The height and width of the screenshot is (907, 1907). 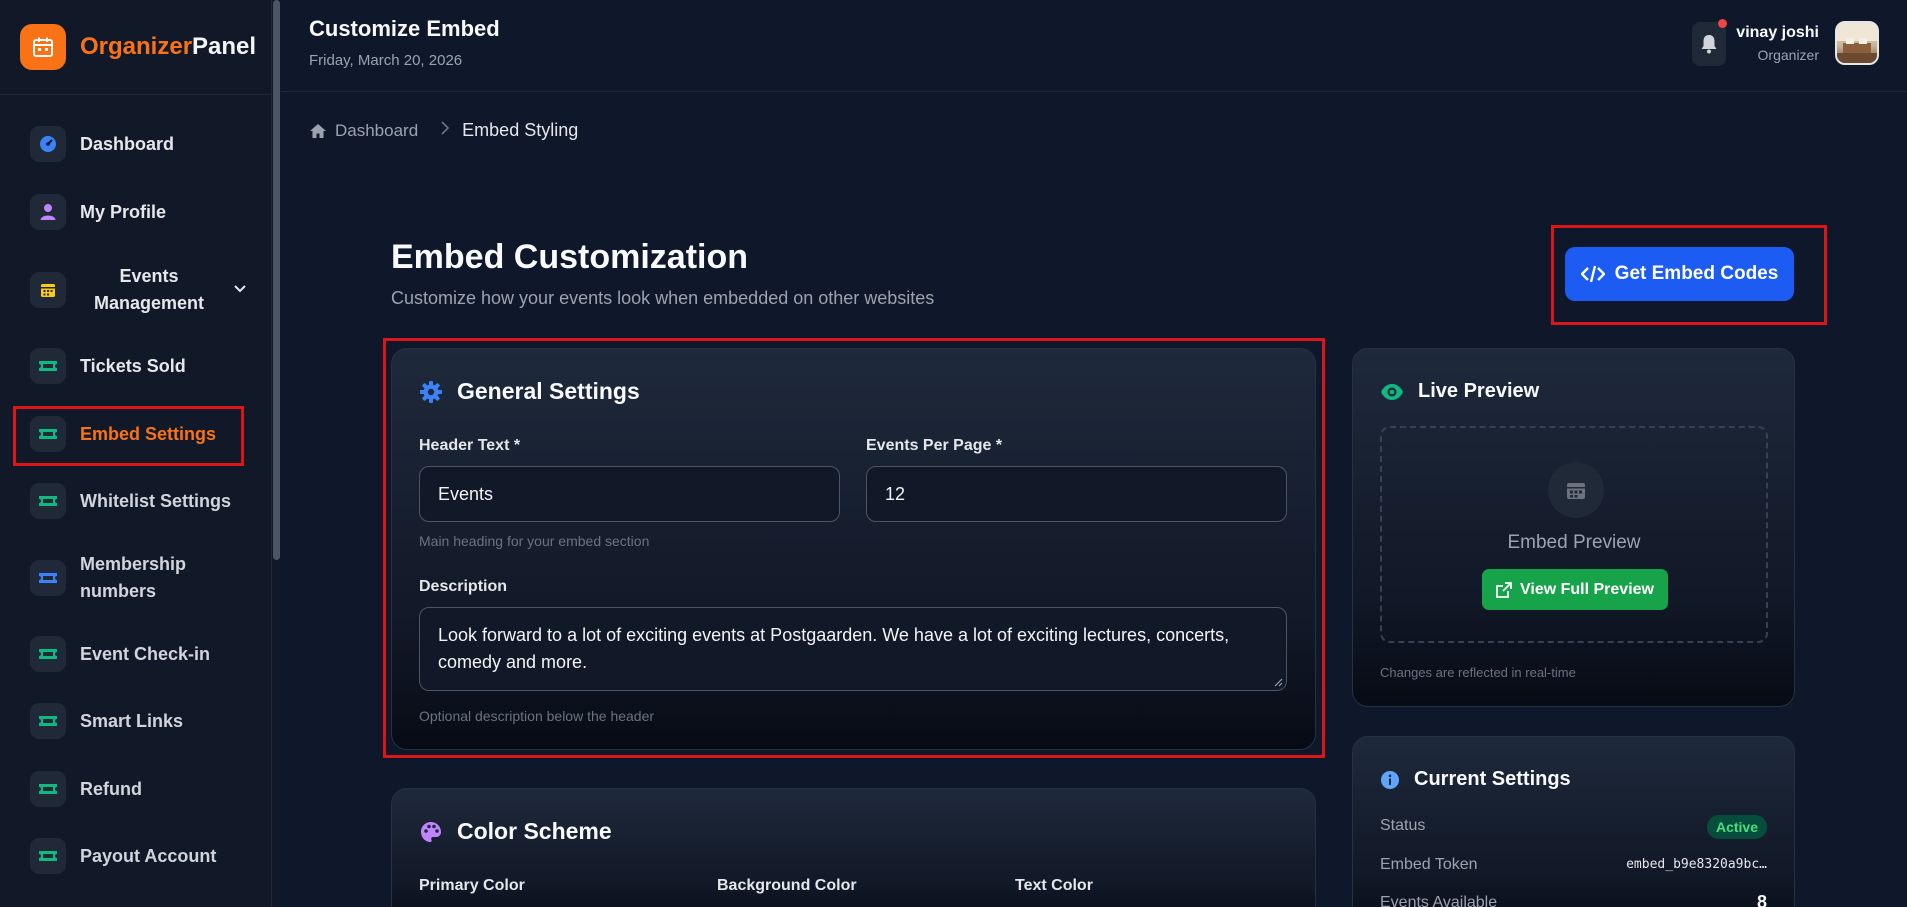 What do you see at coordinates (48, 144) in the screenshot?
I see `dashboard-icon` at bounding box center [48, 144].